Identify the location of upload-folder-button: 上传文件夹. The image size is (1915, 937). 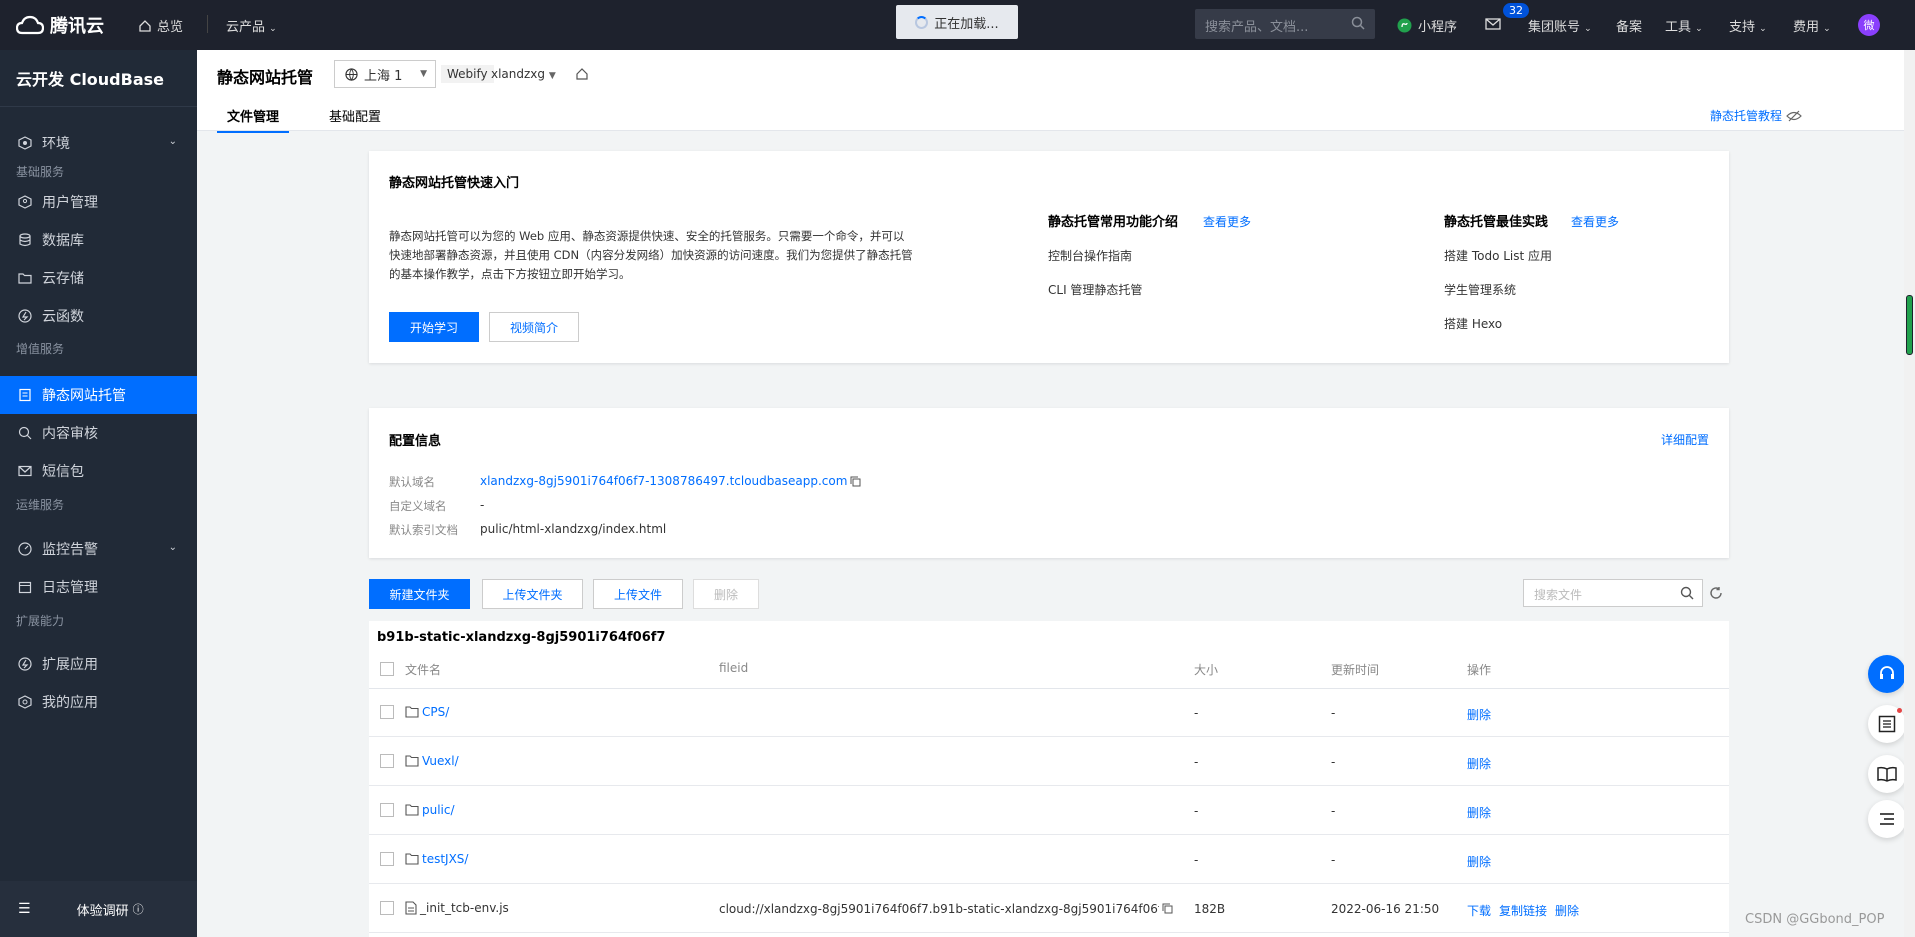
(532, 594).